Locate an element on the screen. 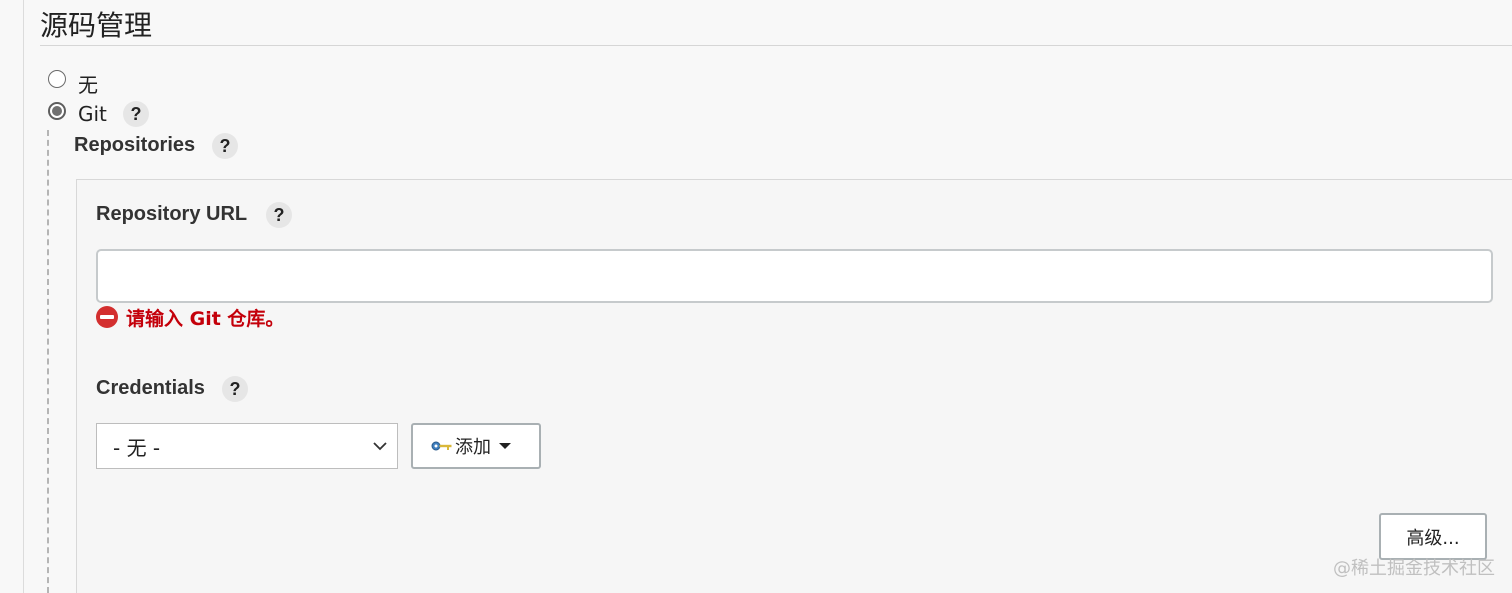  credentials-select-value: - 无 - is located at coordinates (137, 447).